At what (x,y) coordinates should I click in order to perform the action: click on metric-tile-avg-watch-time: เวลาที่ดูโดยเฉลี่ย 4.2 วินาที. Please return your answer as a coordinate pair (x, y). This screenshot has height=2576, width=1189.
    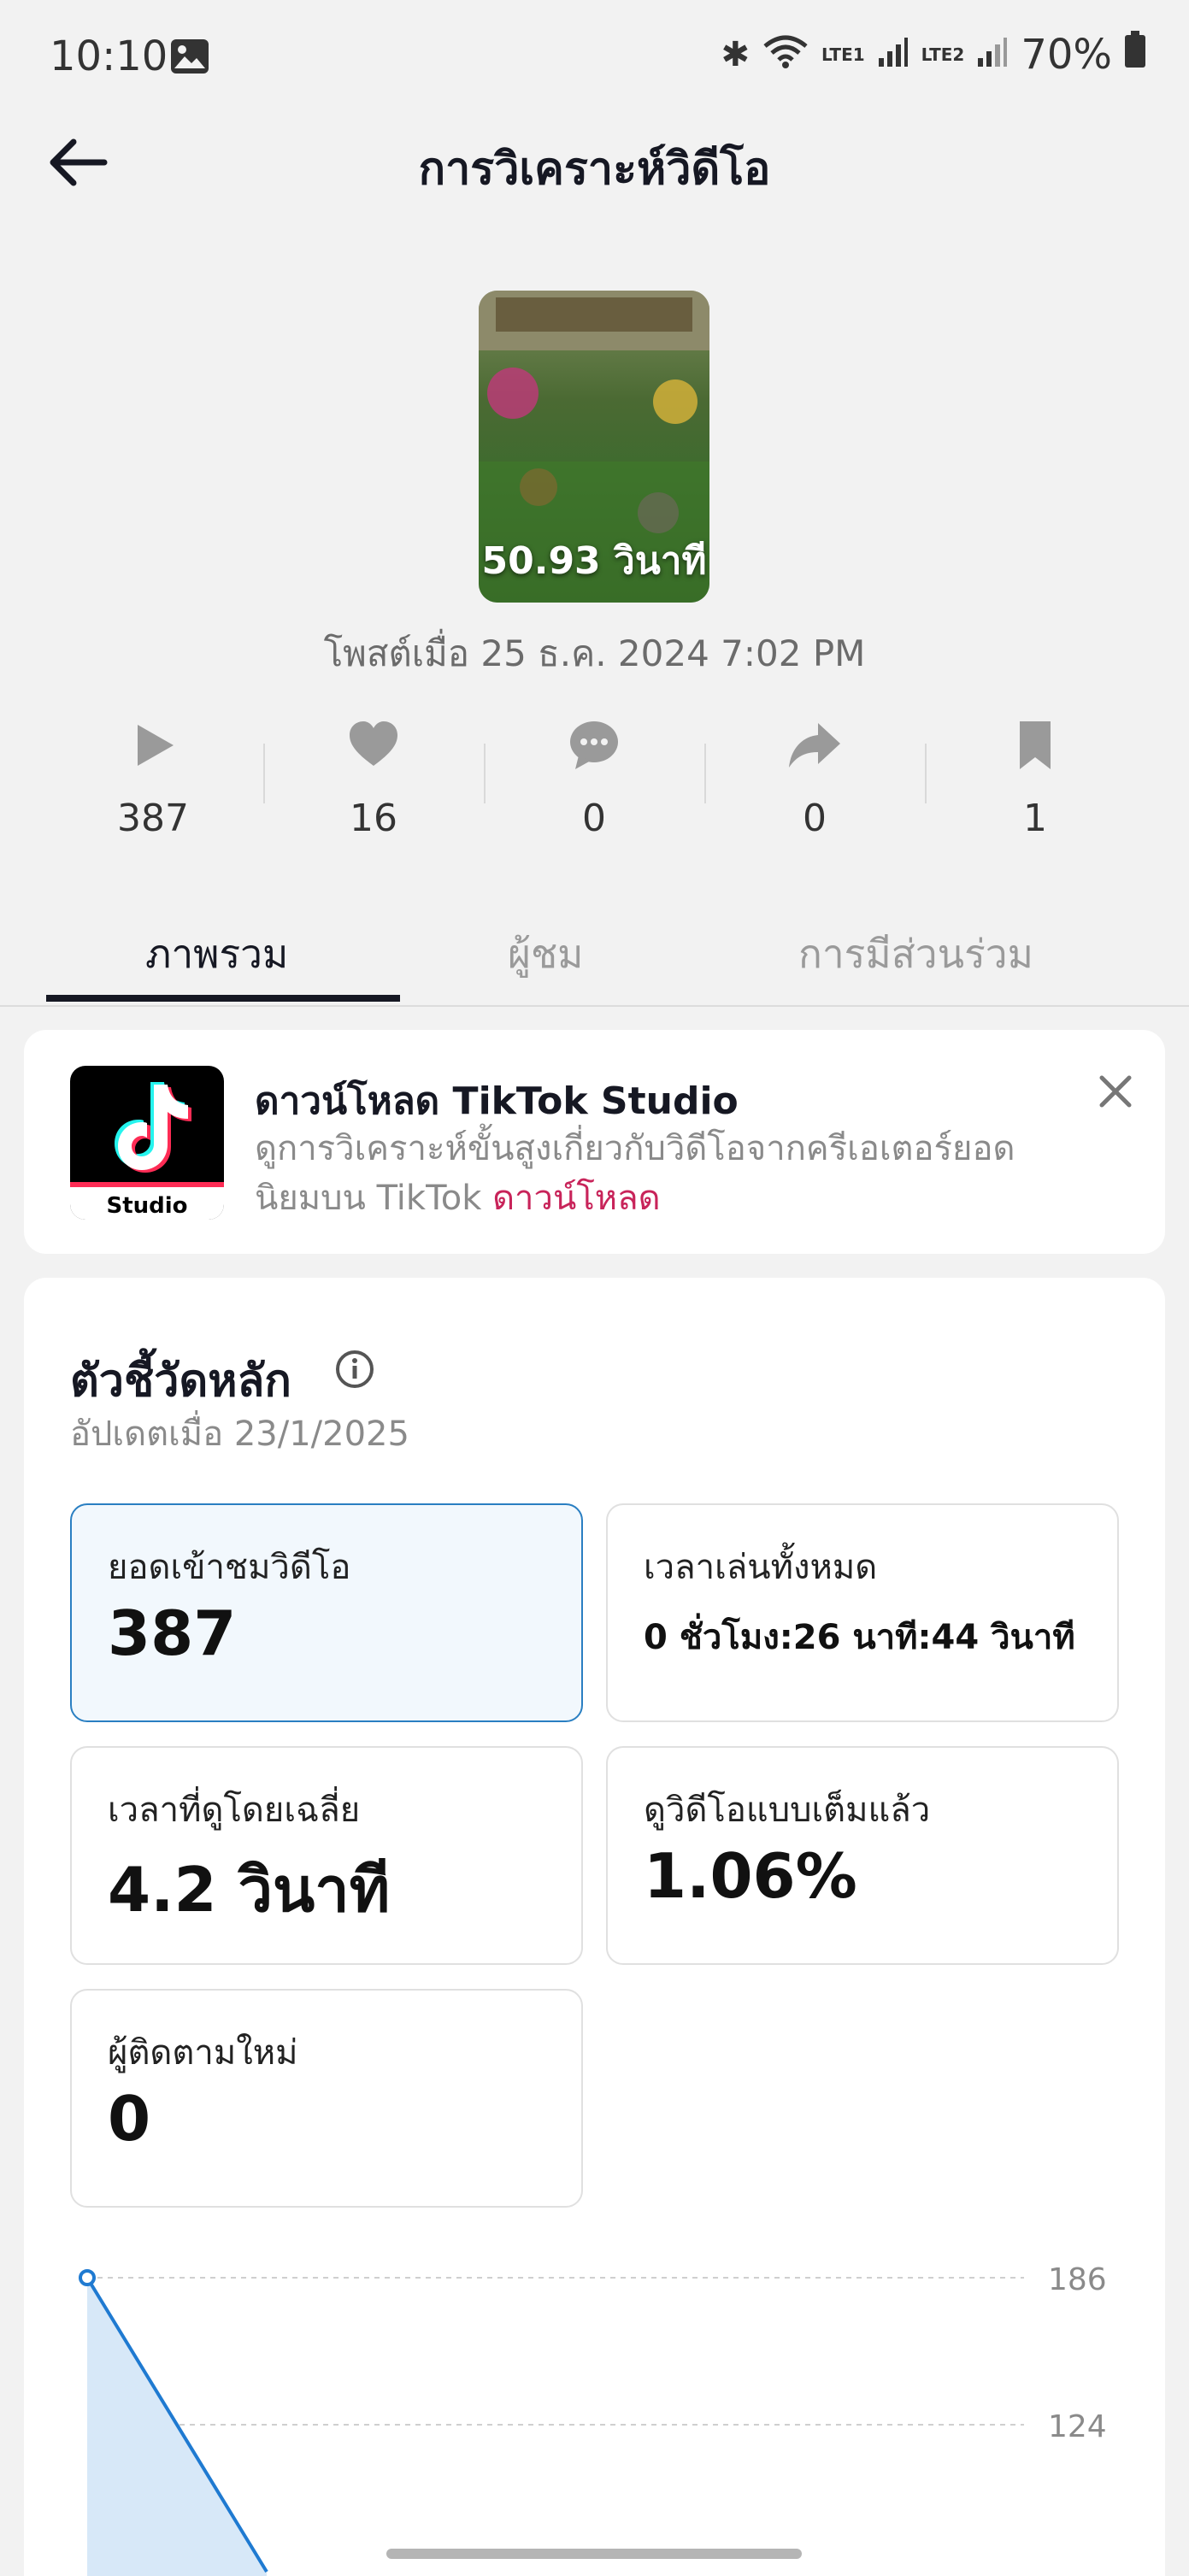
    Looking at the image, I should click on (326, 1855).